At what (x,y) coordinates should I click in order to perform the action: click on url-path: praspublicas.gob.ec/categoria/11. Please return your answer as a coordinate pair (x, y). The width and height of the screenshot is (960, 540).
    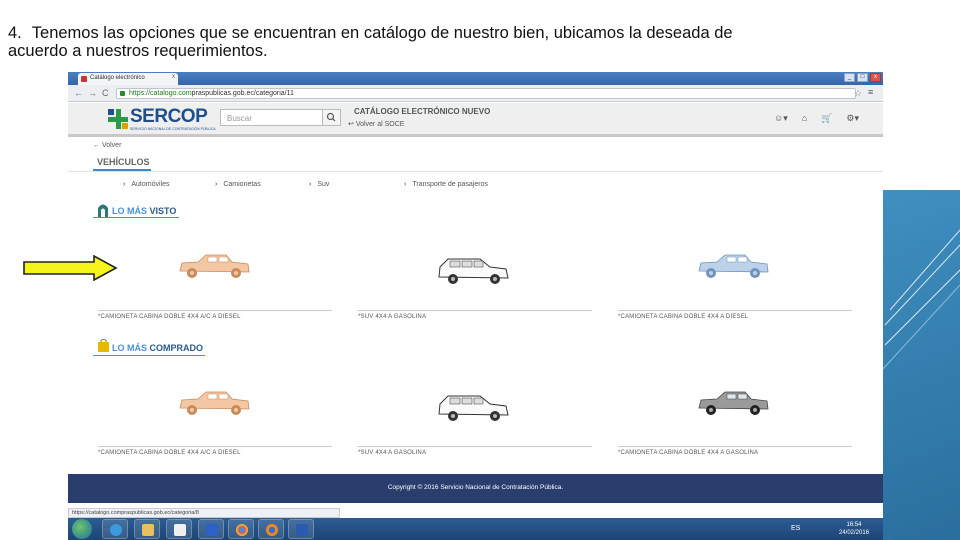
    Looking at the image, I should click on (242, 93).